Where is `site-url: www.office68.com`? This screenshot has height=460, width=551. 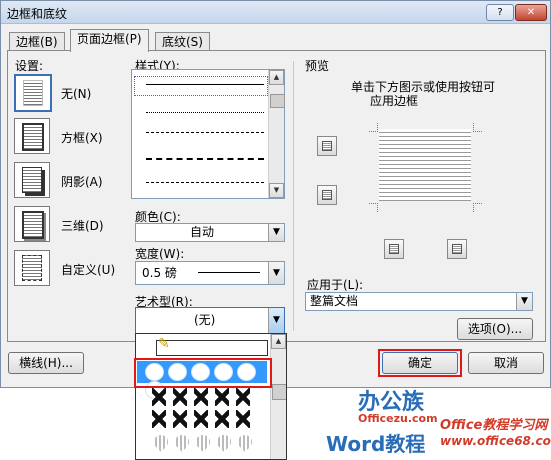
site-url: www.office68.com is located at coordinates (495, 441).